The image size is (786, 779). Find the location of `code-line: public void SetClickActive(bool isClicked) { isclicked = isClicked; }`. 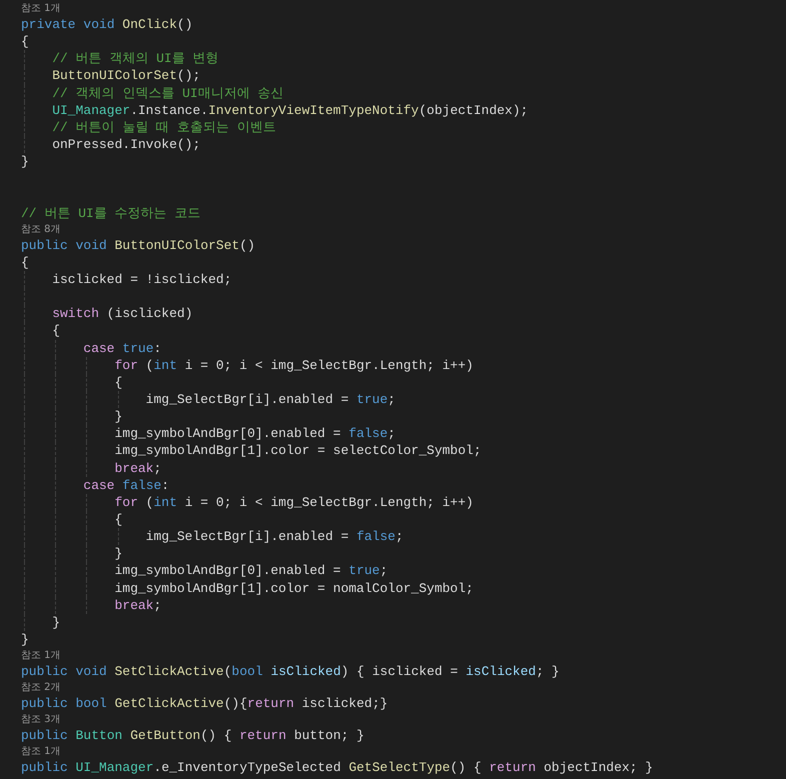

code-line: public void SetClickActive(bool isClicked) { isclicked = isClicked; } is located at coordinates (290, 671).